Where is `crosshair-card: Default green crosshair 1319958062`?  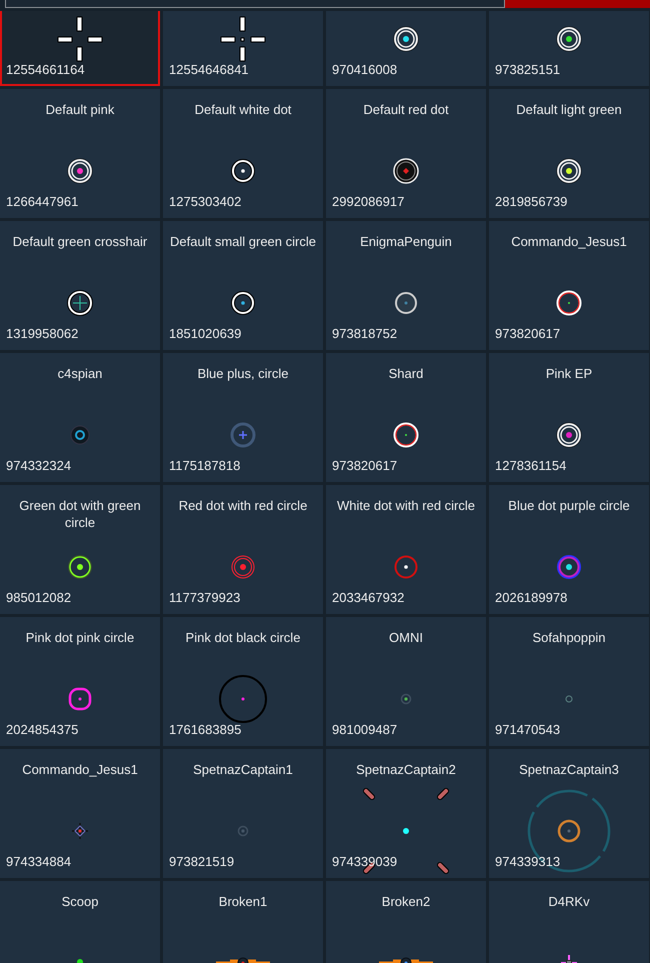
crosshair-card: Default green crosshair 1319958062 is located at coordinates (80, 285).